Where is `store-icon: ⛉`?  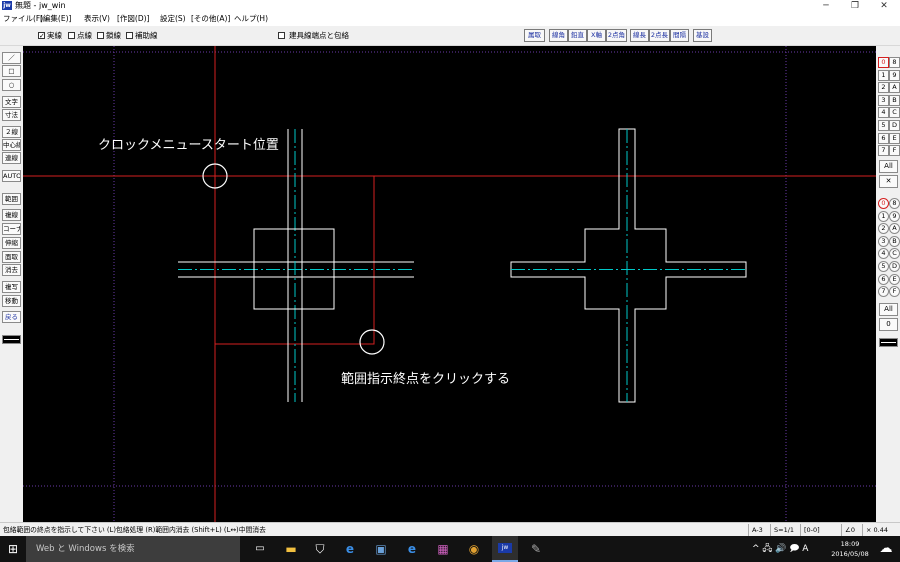 store-icon: ⛉ is located at coordinates (320, 549).